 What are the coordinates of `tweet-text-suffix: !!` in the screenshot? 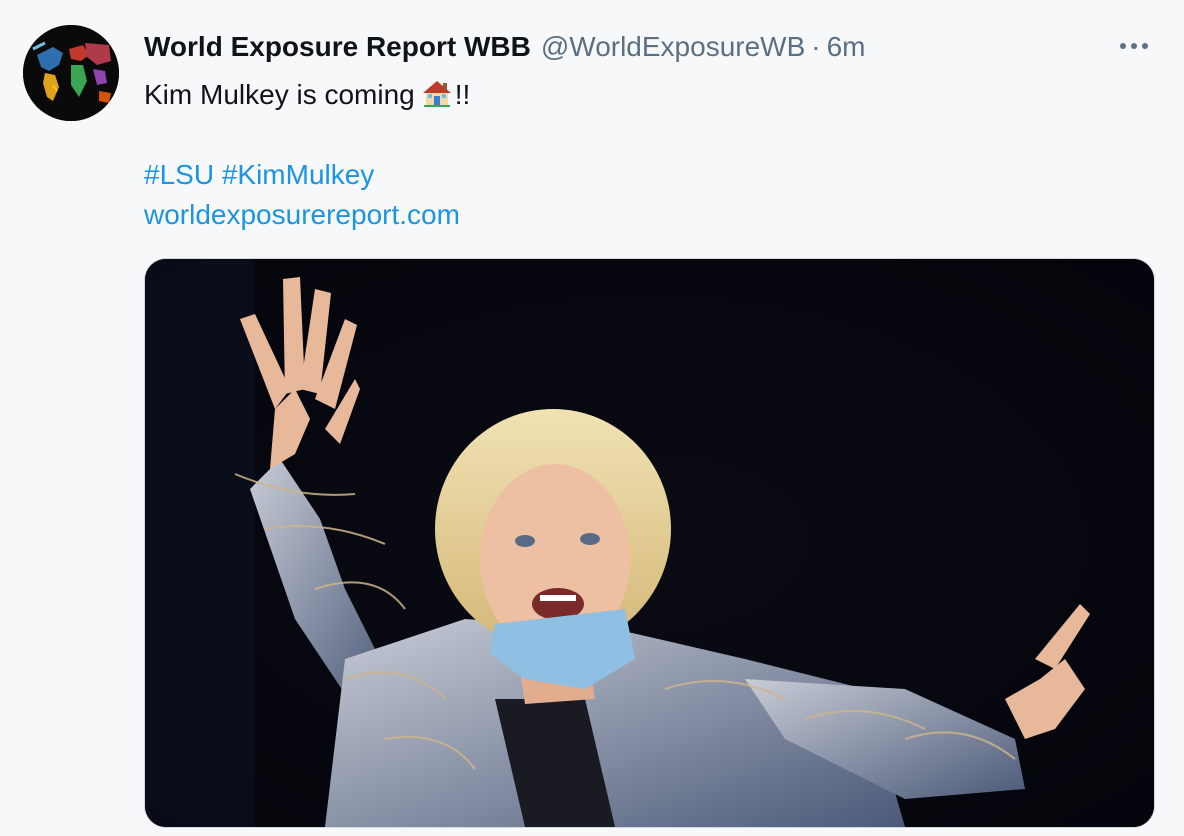 It's located at (462, 94).